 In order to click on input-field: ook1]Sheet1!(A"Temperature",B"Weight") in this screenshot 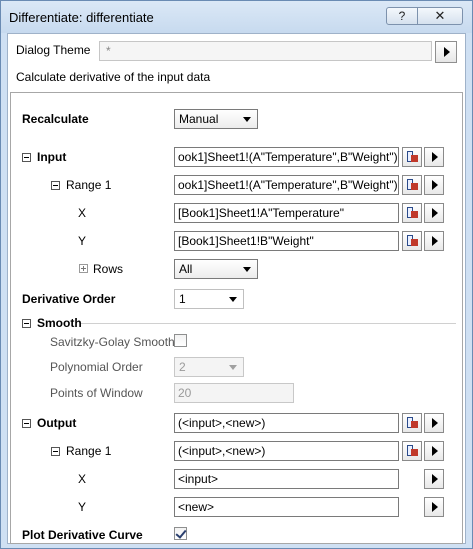, I will do `click(286, 157)`.